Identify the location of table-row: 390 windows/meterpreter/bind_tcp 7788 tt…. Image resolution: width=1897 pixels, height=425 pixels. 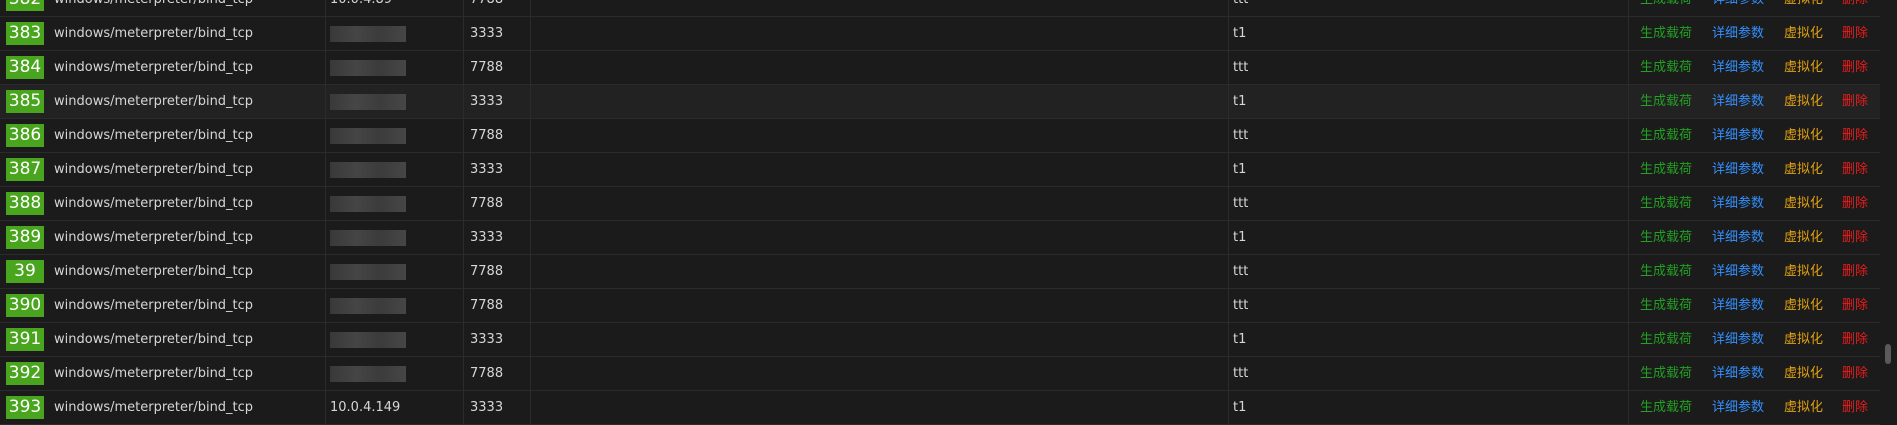
(940, 306).